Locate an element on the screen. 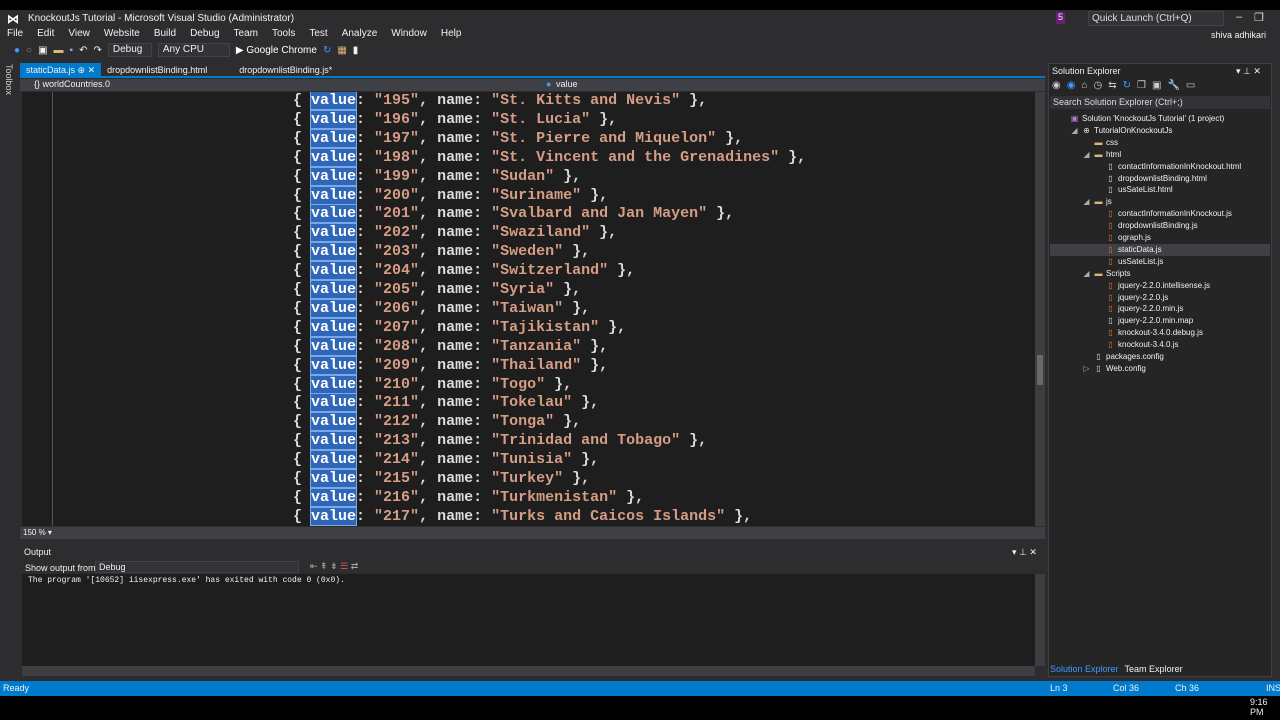  tree-item: ▯ dropdownlistBinding.js is located at coordinates (1145, 226).